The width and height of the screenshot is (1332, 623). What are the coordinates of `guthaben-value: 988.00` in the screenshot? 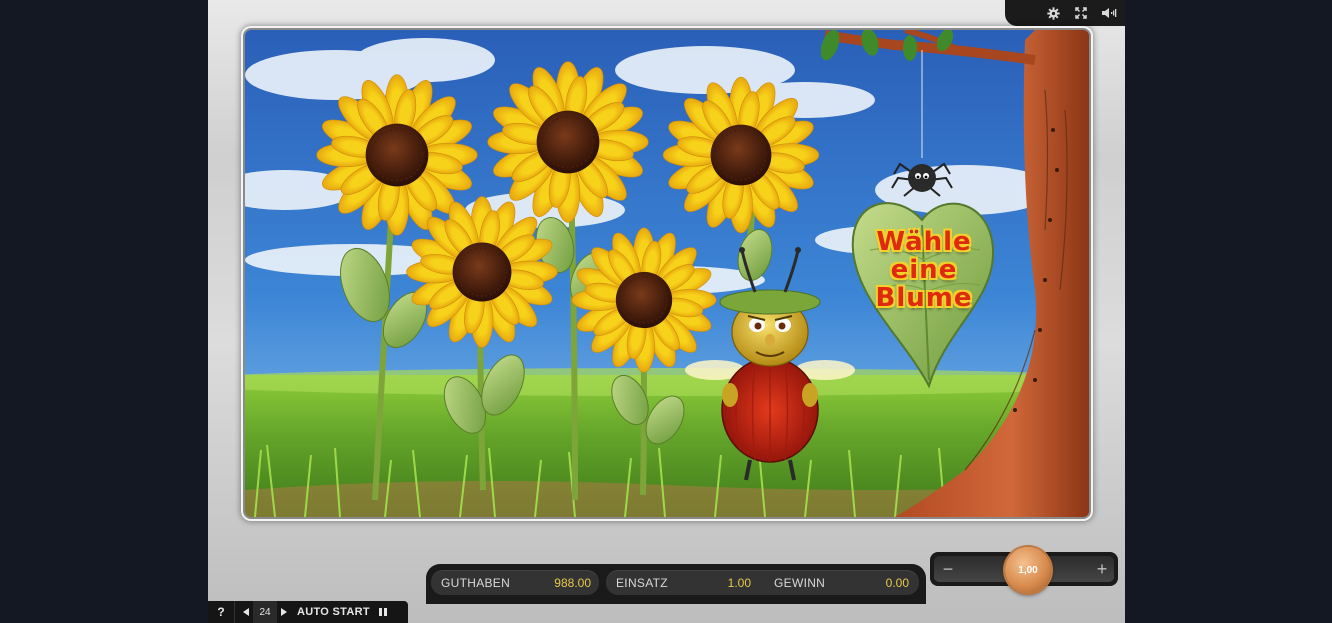 It's located at (572, 583).